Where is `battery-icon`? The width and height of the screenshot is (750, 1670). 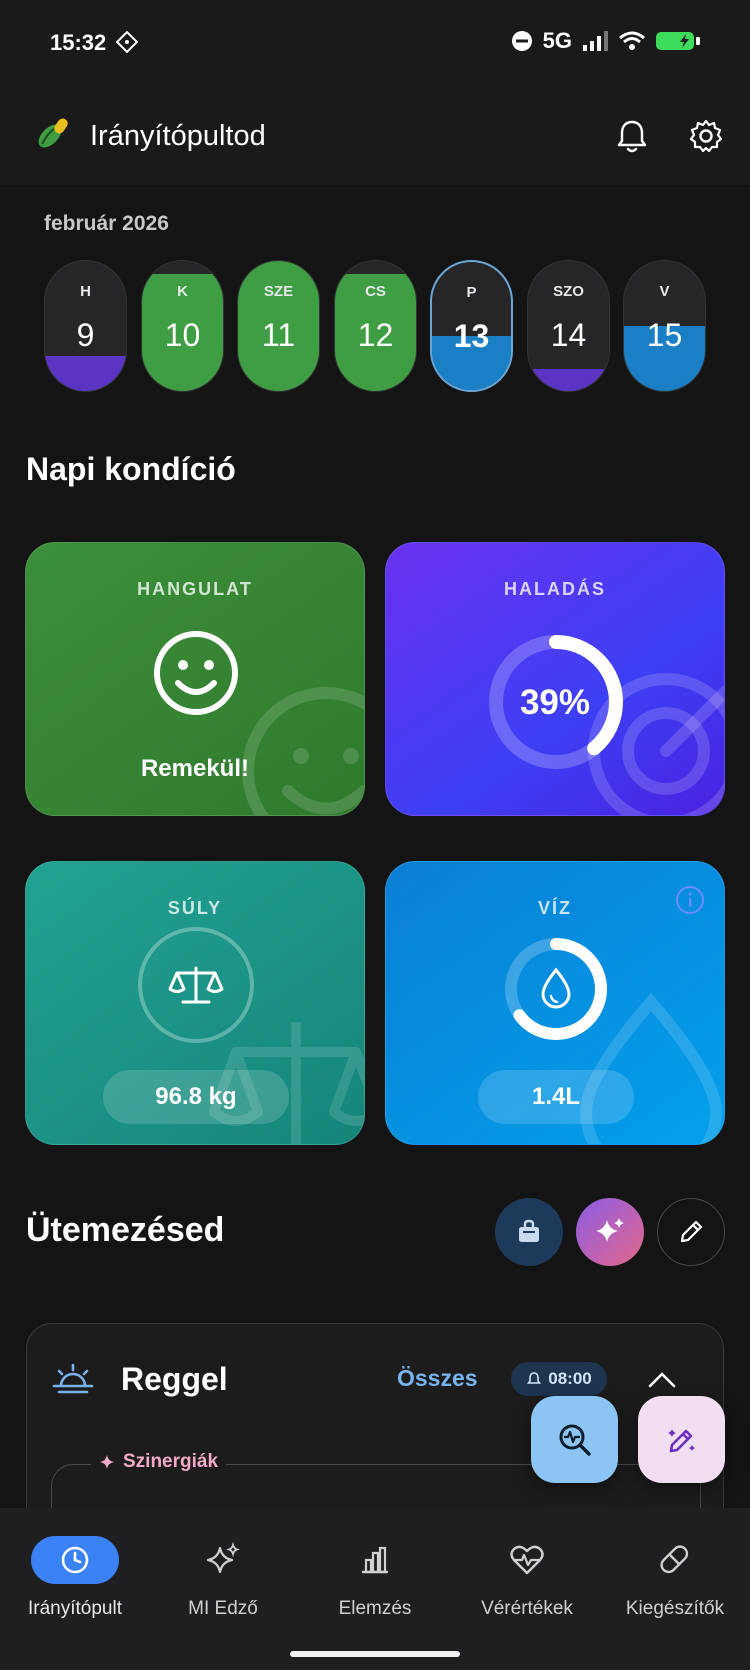 battery-icon is located at coordinates (678, 41).